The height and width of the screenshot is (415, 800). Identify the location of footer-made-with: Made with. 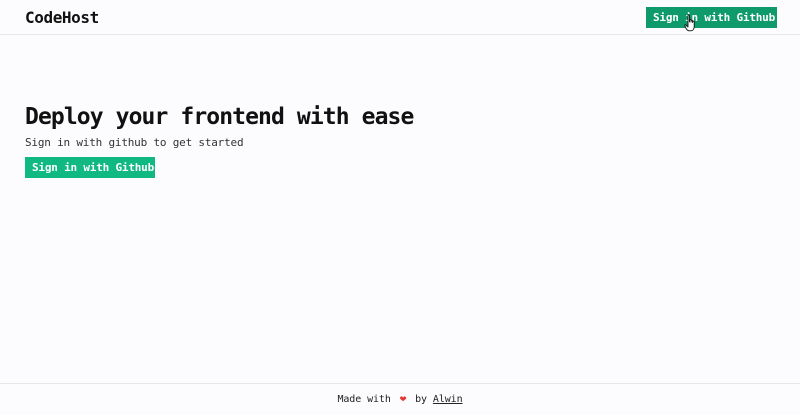
(364, 399).